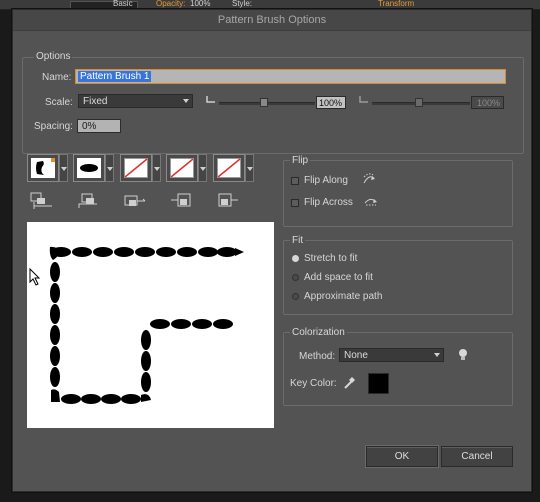 The width and height of the screenshot is (540, 502). What do you see at coordinates (370, 202) in the screenshot?
I see `flip-across-icon` at bounding box center [370, 202].